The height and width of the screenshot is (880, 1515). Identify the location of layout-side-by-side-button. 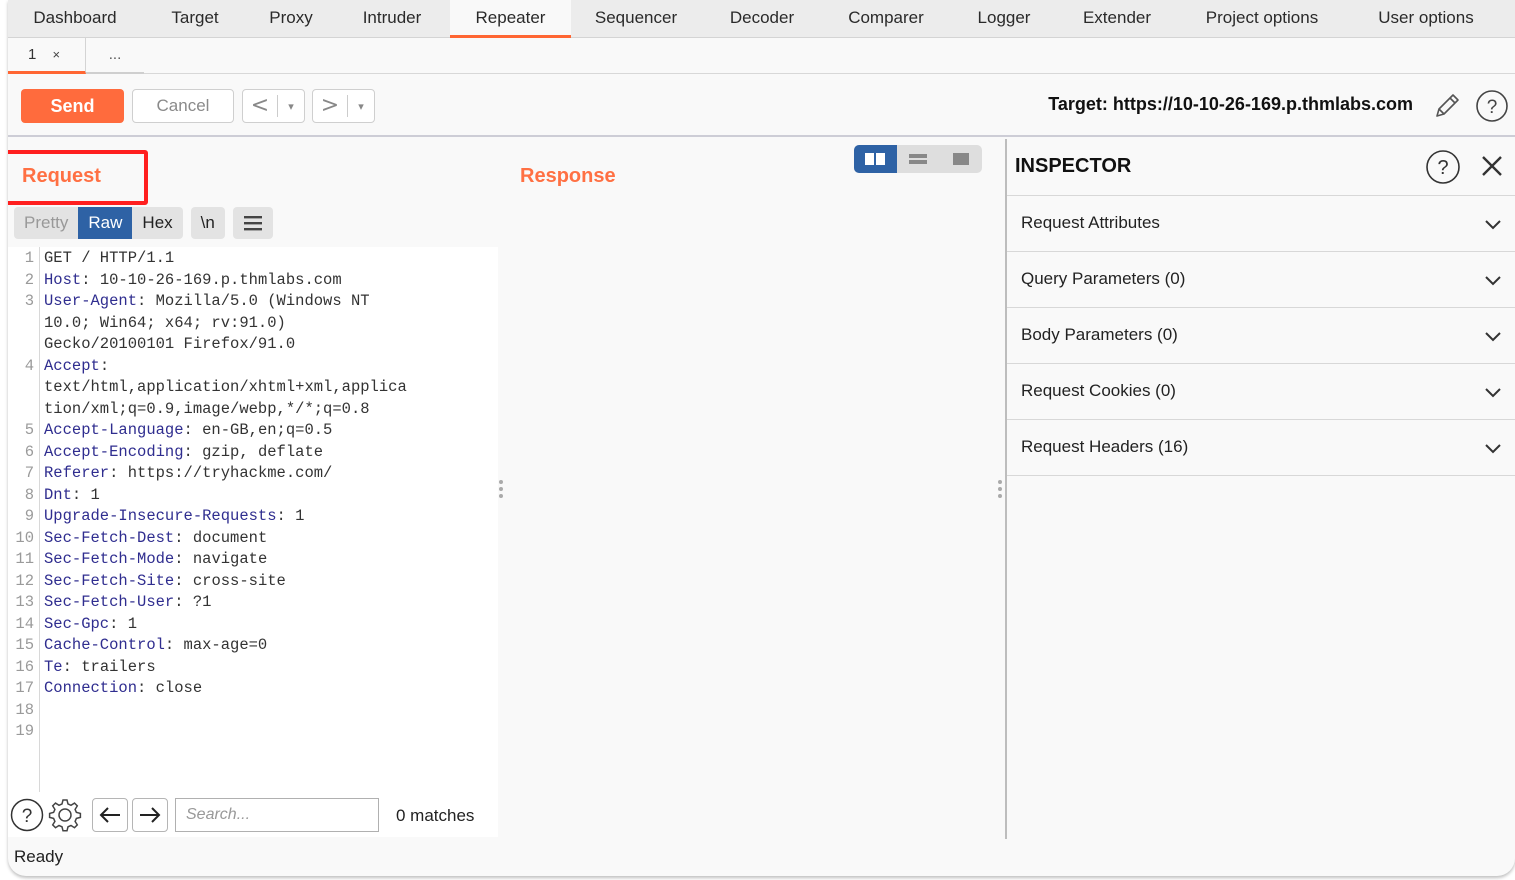
(875, 159).